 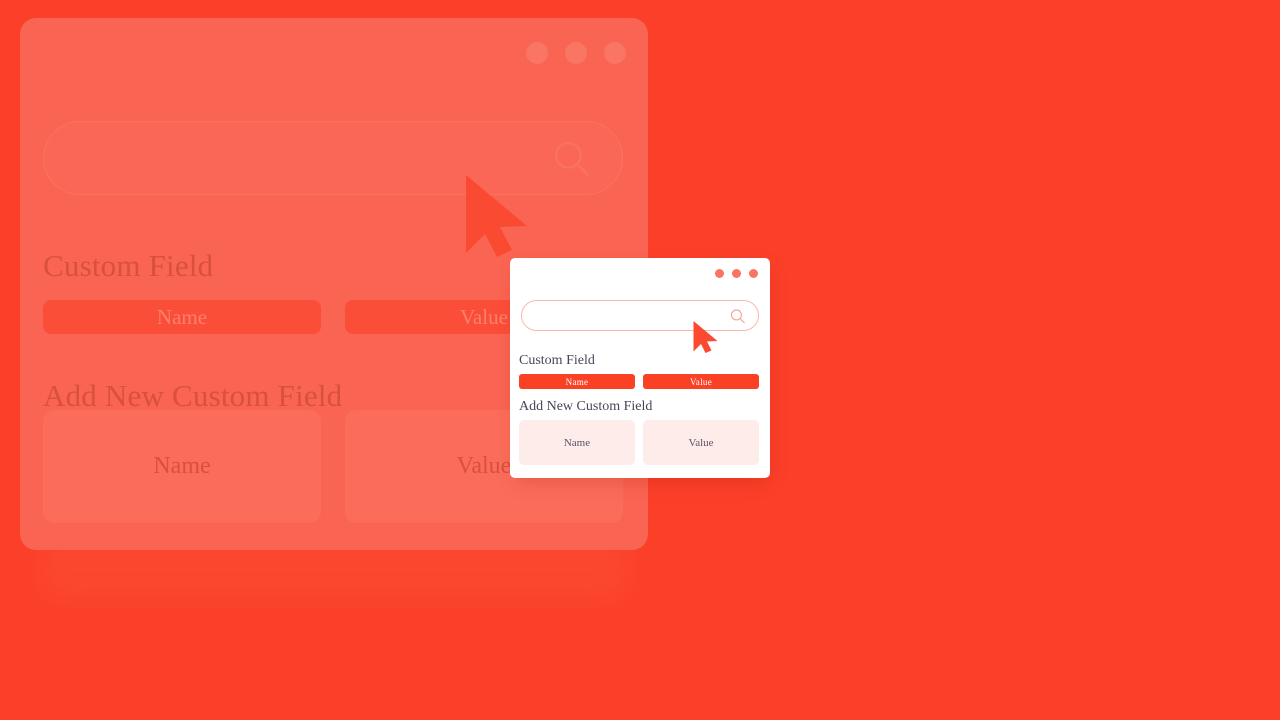 What do you see at coordinates (701, 381) in the screenshot?
I see `value-button: Value` at bounding box center [701, 381].